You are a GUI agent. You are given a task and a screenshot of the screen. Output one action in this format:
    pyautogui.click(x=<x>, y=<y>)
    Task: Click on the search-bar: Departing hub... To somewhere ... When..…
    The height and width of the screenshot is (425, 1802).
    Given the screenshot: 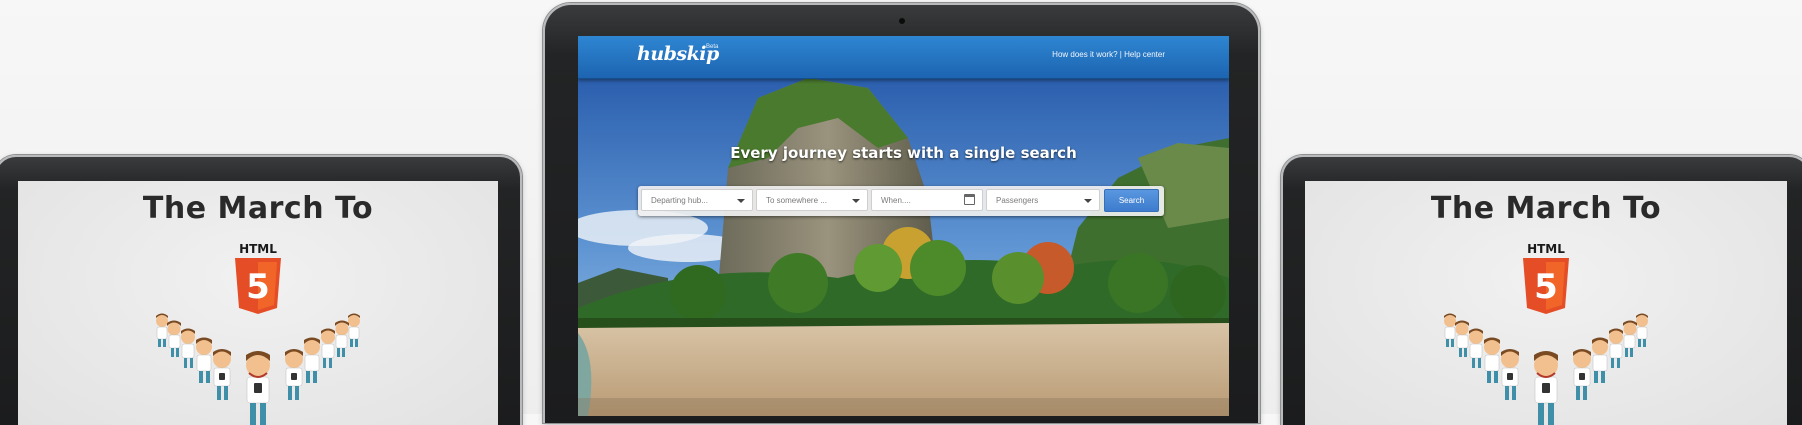 What is the action you would take?
    pyautogui.click(x=901, y=201)
    